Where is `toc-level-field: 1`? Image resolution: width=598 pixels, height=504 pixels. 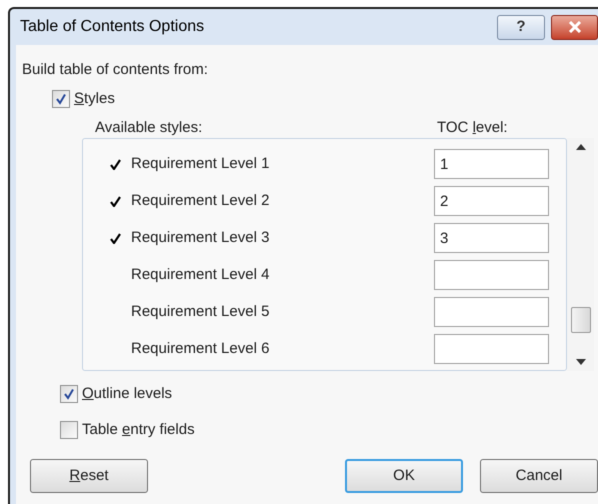 toc-level-field: 1 is located at coordinates (491, 164).